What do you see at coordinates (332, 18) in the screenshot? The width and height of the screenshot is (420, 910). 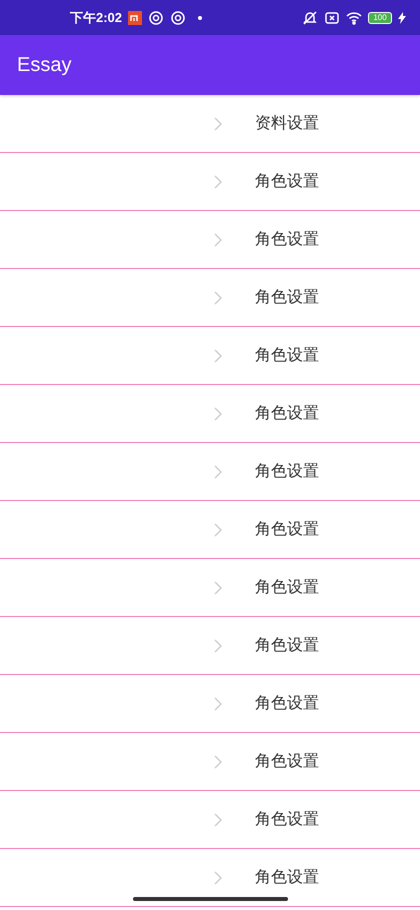 I see `sim-off-icon` at bounding box center [332, 18].